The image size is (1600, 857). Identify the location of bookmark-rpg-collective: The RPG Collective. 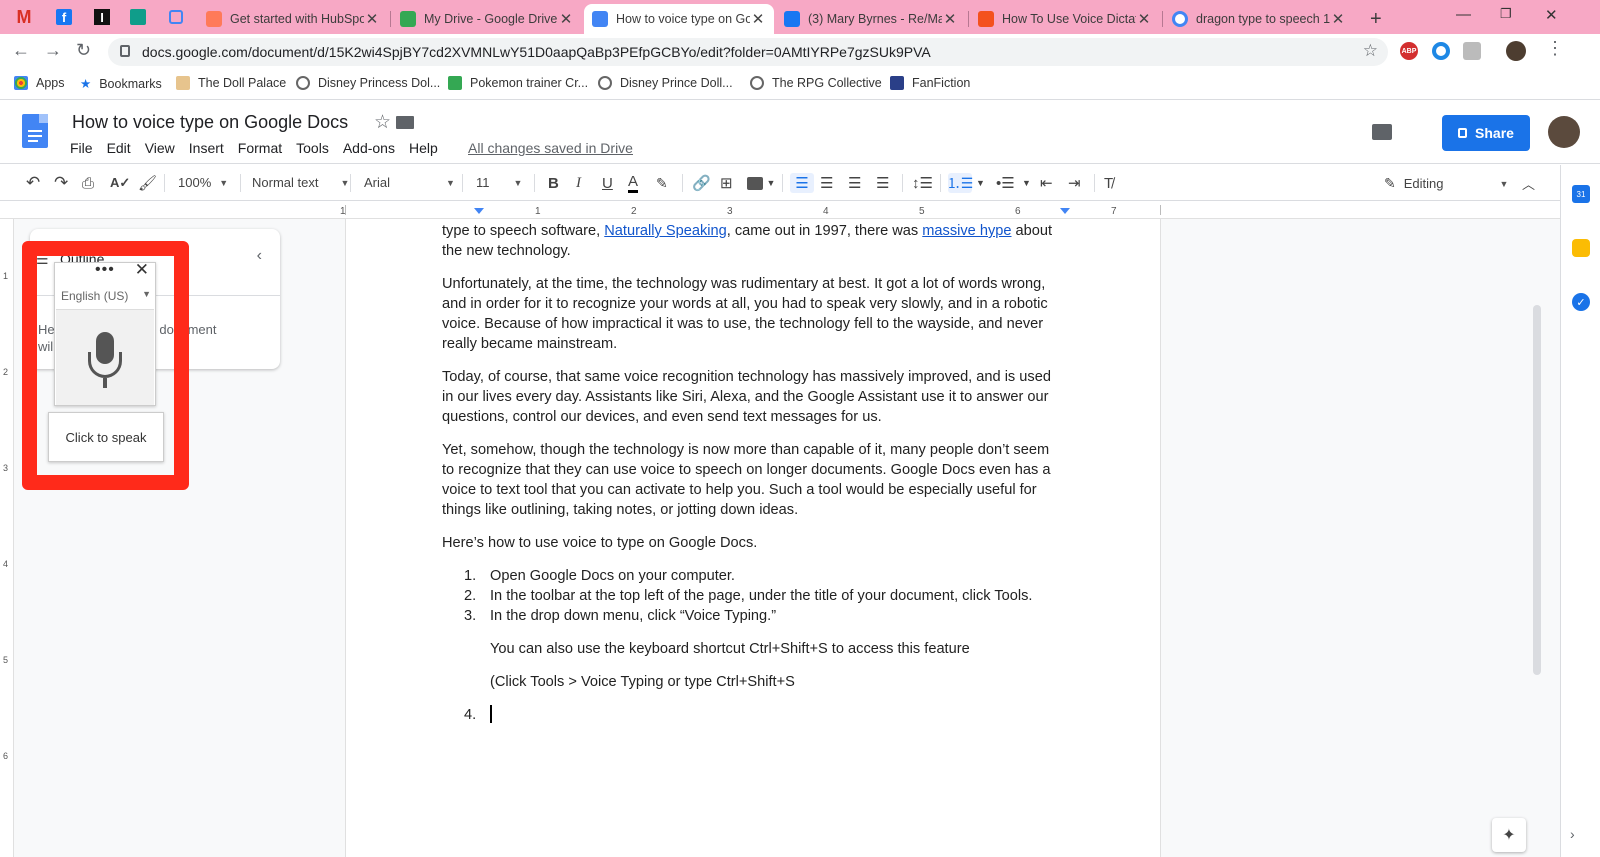
(816, 83).